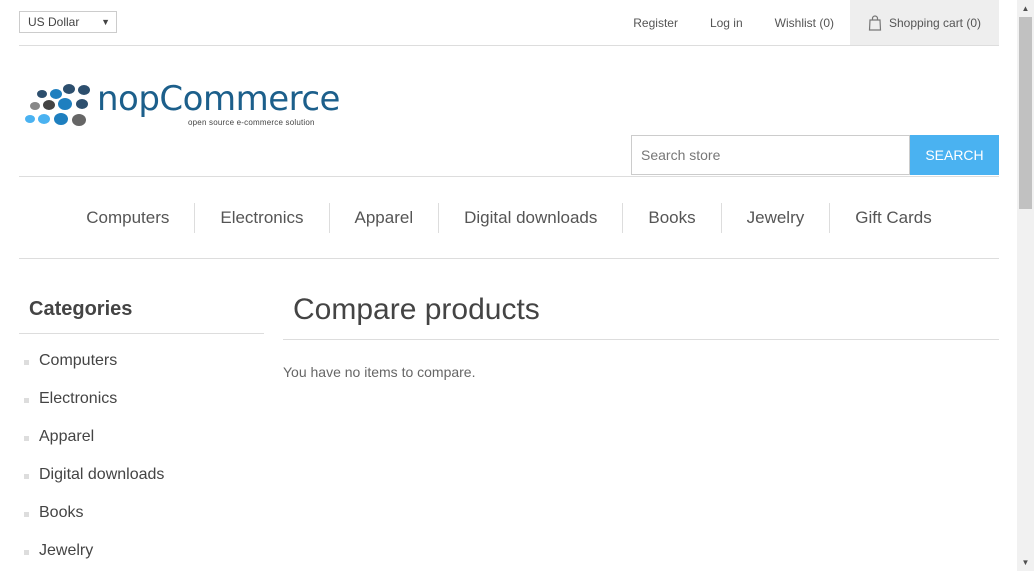  Describe the element at coordinates (1025, 113) in the screenshot. I see `scrollbar-thumb` at that location.